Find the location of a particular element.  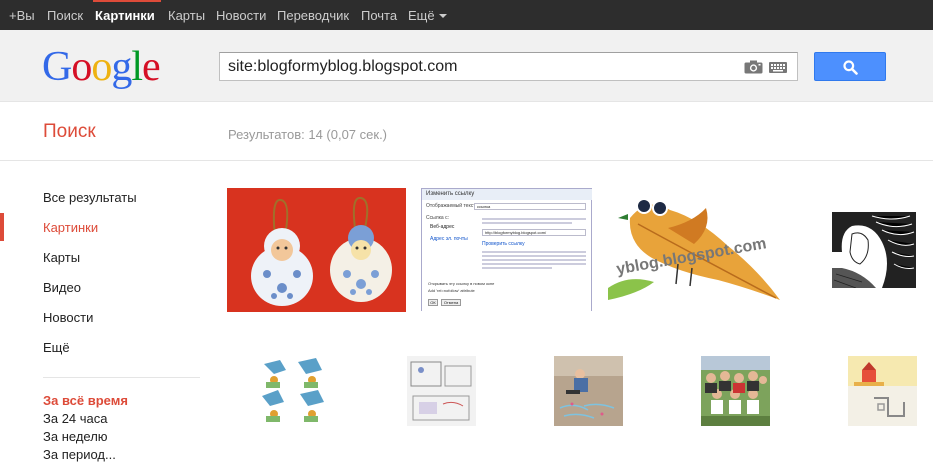

active-item-marker is located at coordinates (2, 227).